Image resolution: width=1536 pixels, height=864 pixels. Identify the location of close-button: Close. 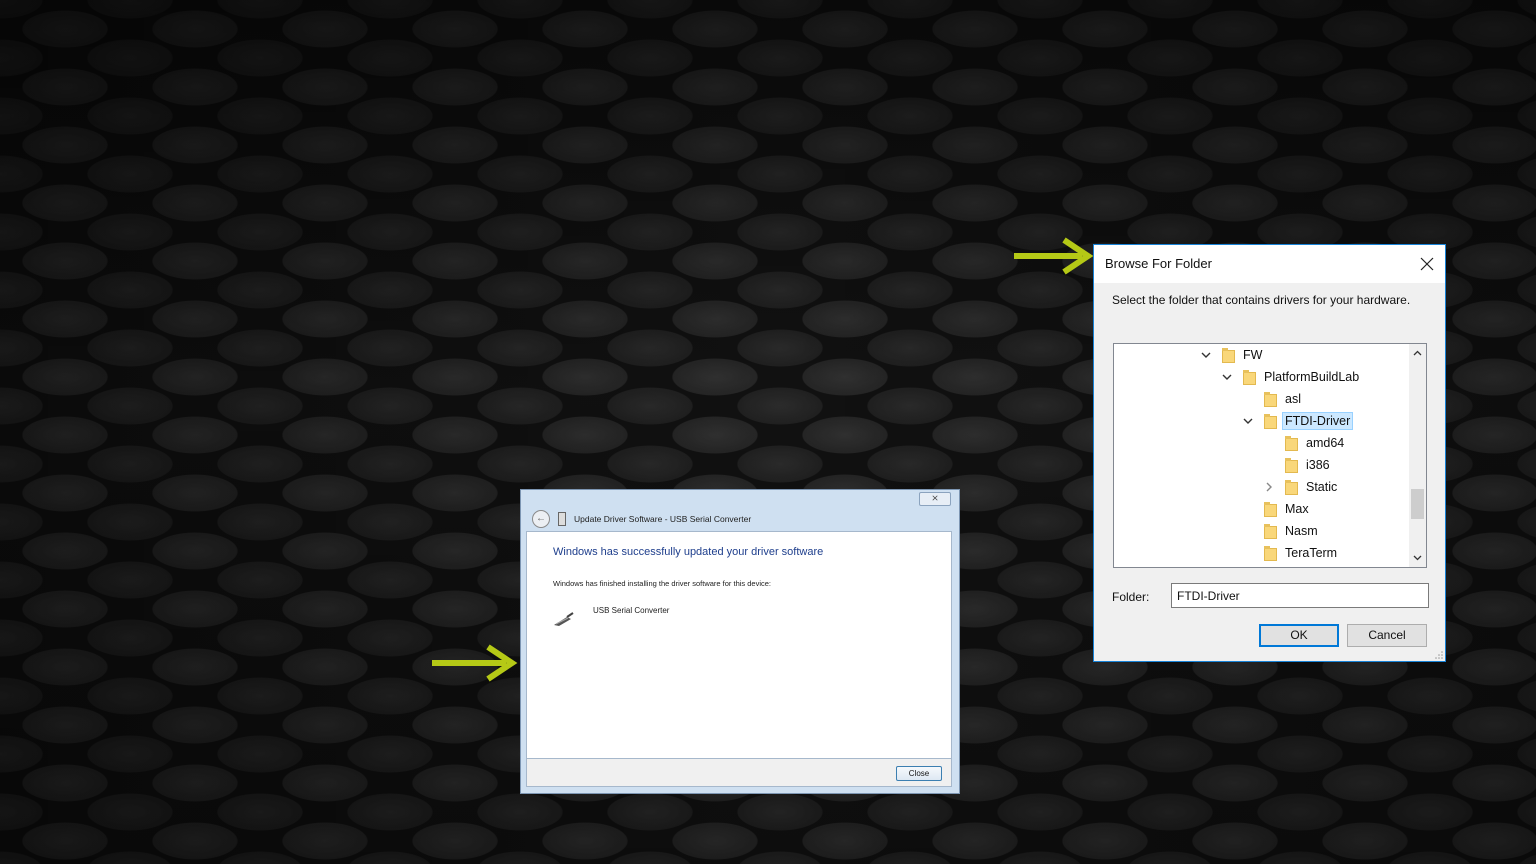
(919, 773).